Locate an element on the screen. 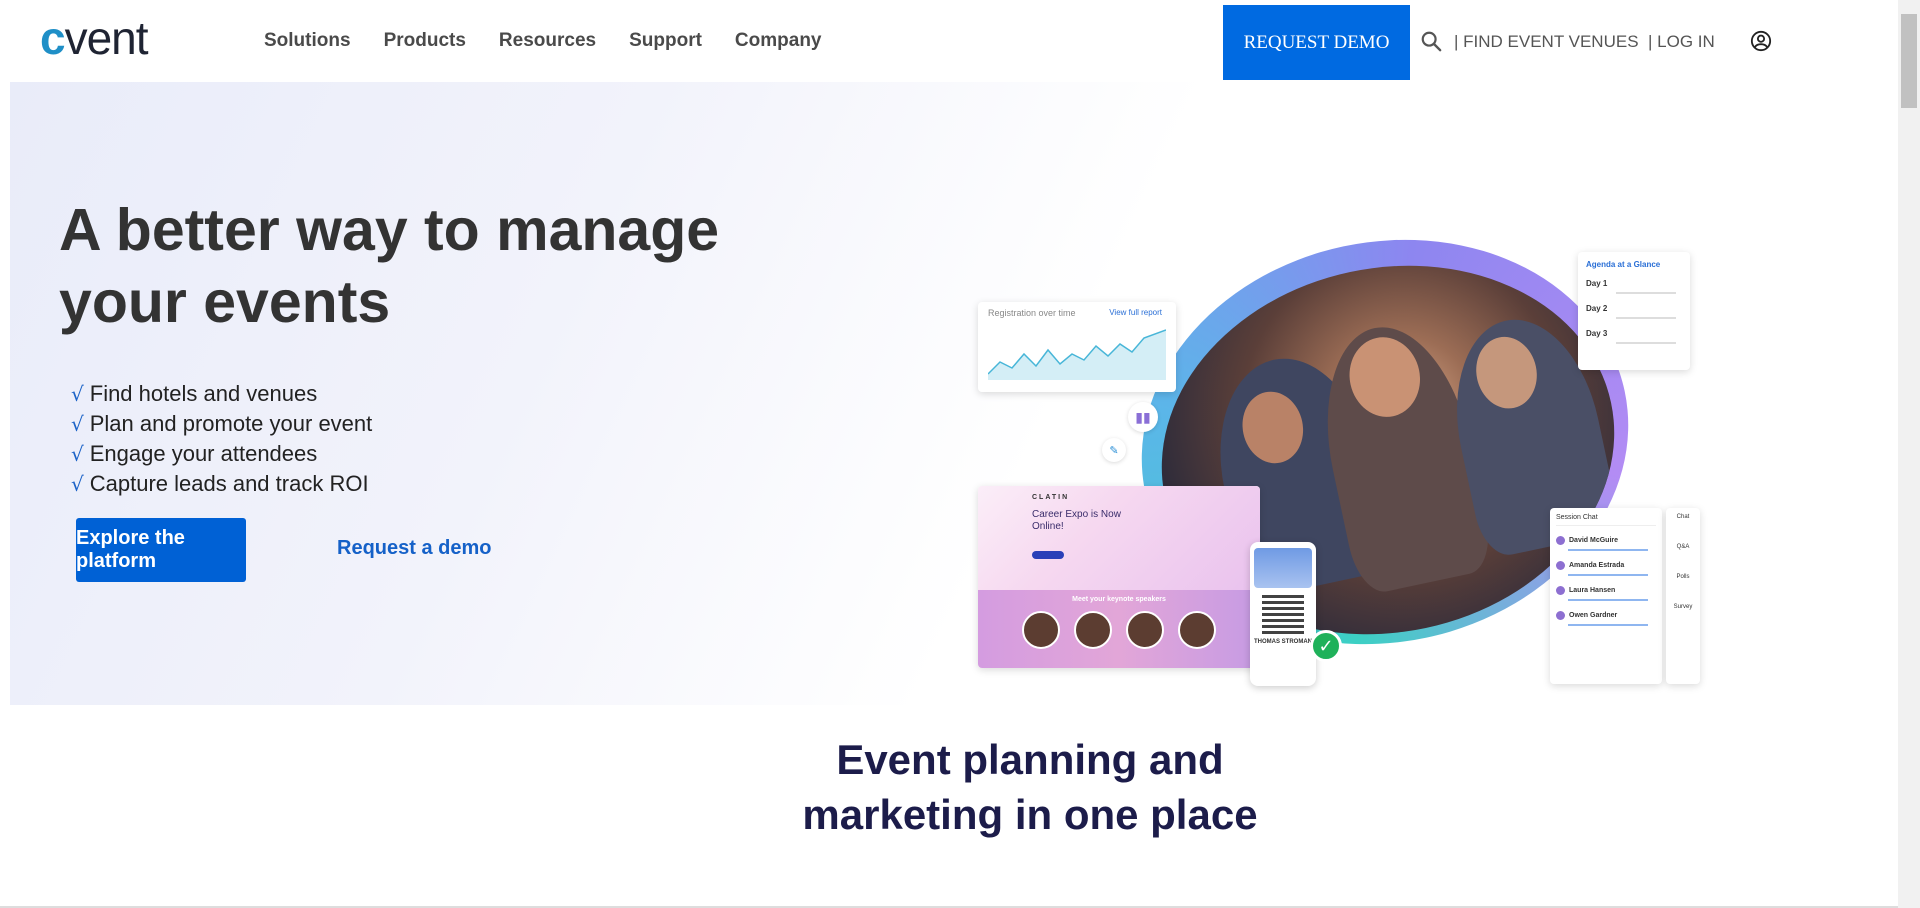 This screenshot has height=908, width=1920. search-icon is located at coordinates (1431, 41).